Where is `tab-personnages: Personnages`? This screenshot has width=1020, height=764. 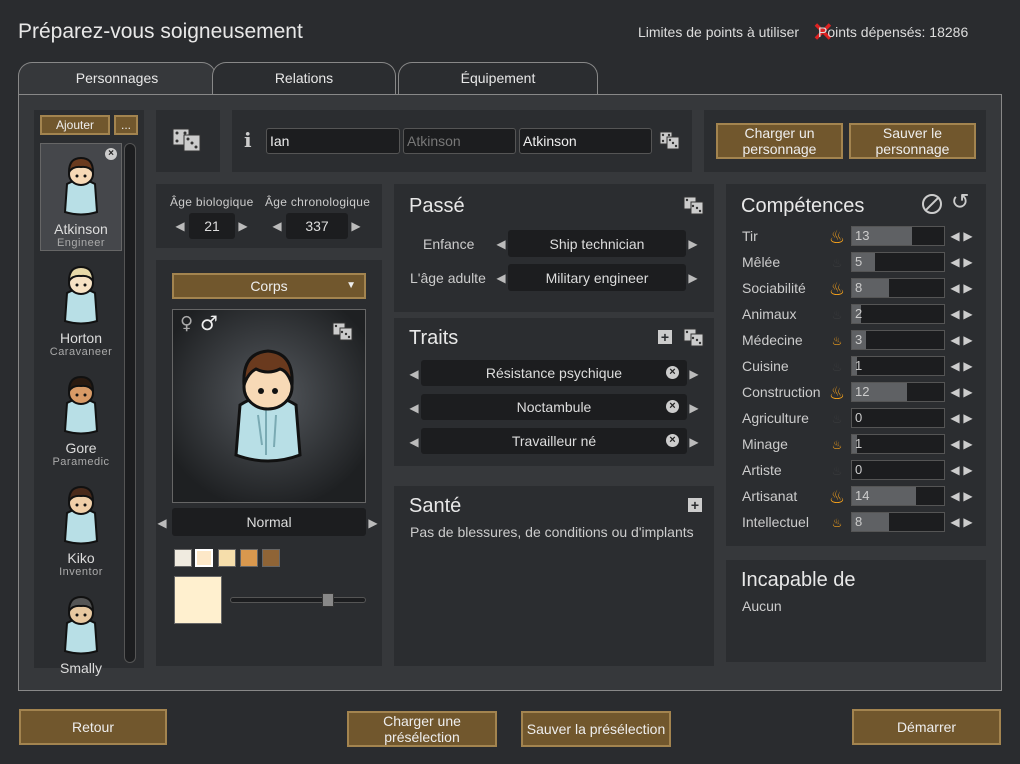 tab-personnages: Personnages is located at coordinates (117, 79).